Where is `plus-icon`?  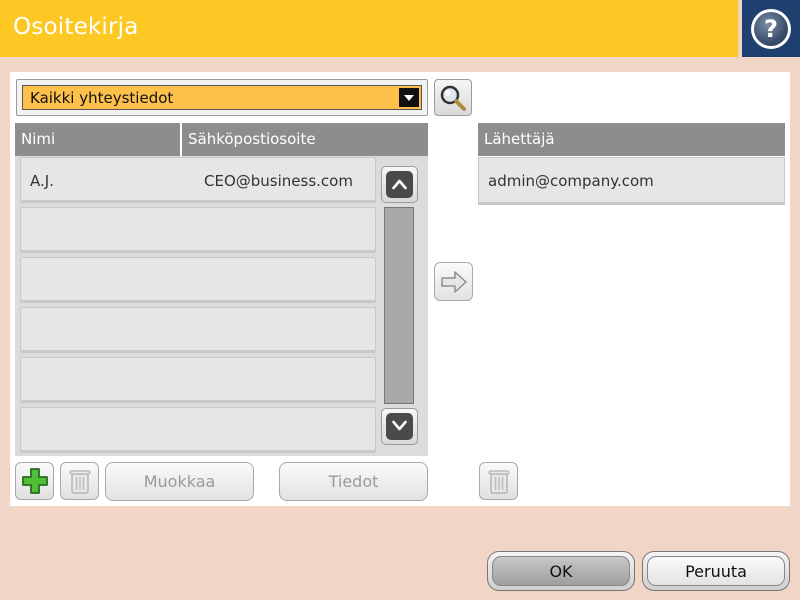 plus-icon is located at coordinates (35, 481).